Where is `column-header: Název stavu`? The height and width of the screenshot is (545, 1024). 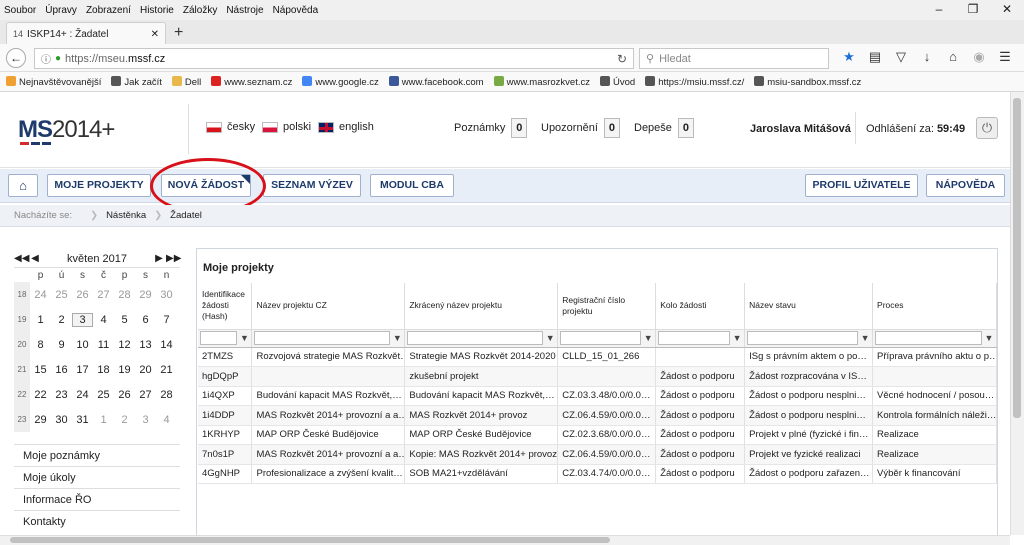 column-header: Název stavu is located at coordinates (809, 306).